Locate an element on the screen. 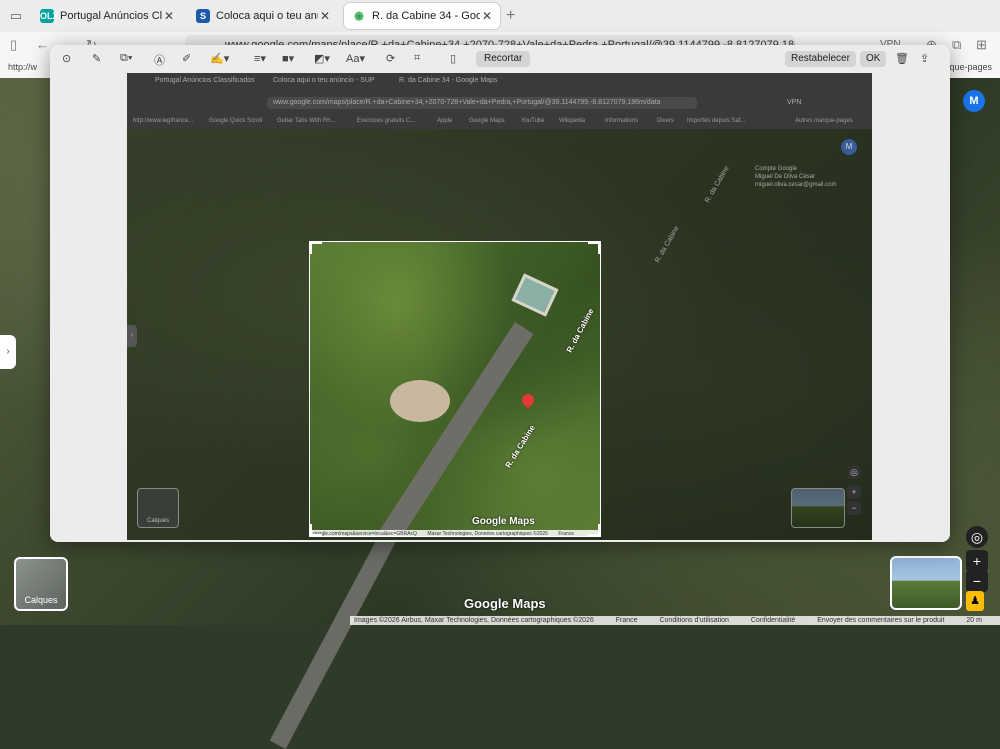 The height and width of the screenshot is (749, 1000). scale-label: 20 m is located at coordinates (974, 620).